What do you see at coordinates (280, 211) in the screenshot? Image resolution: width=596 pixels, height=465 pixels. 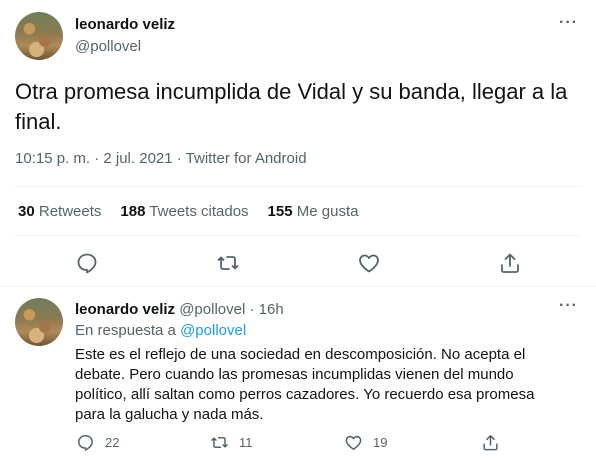 I see `likes-count: 155` at bounding box center [280, 211].